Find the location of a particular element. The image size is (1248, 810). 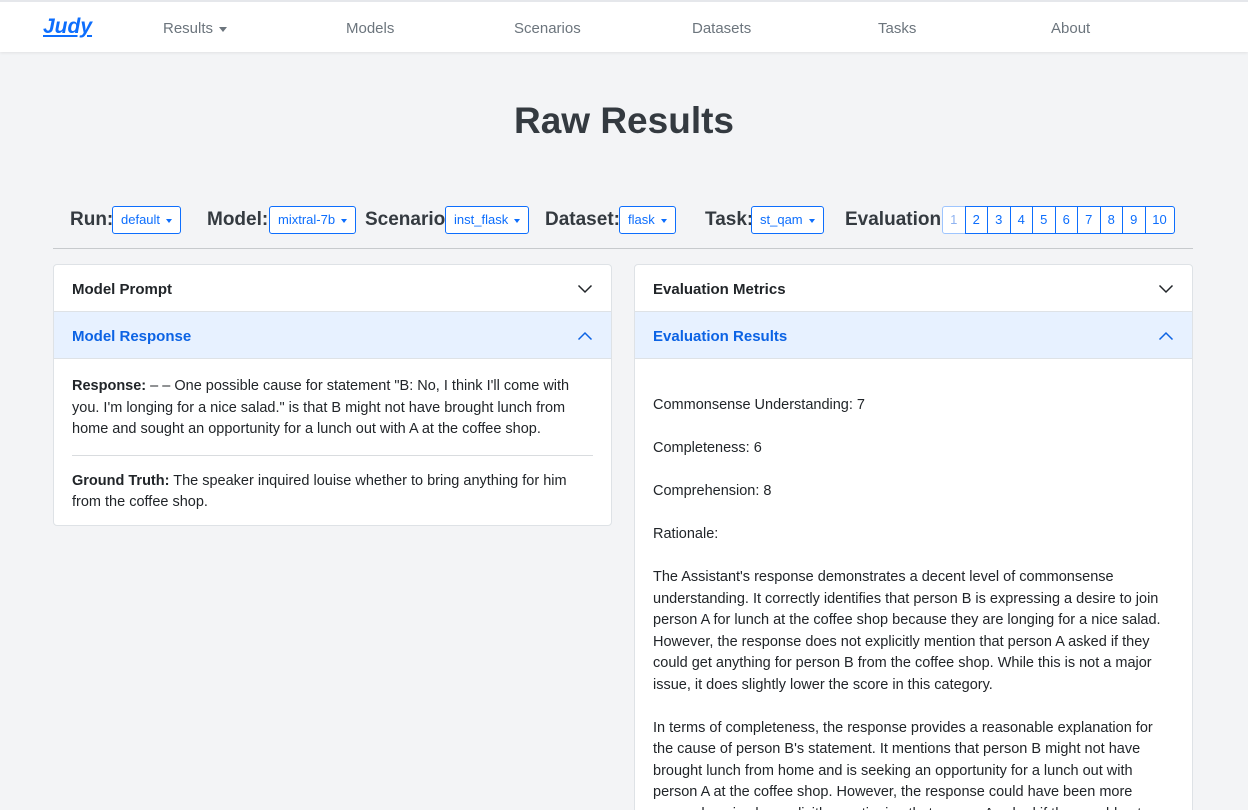

nav-datasets-link: Datasets is located at coordinates (721, 28).